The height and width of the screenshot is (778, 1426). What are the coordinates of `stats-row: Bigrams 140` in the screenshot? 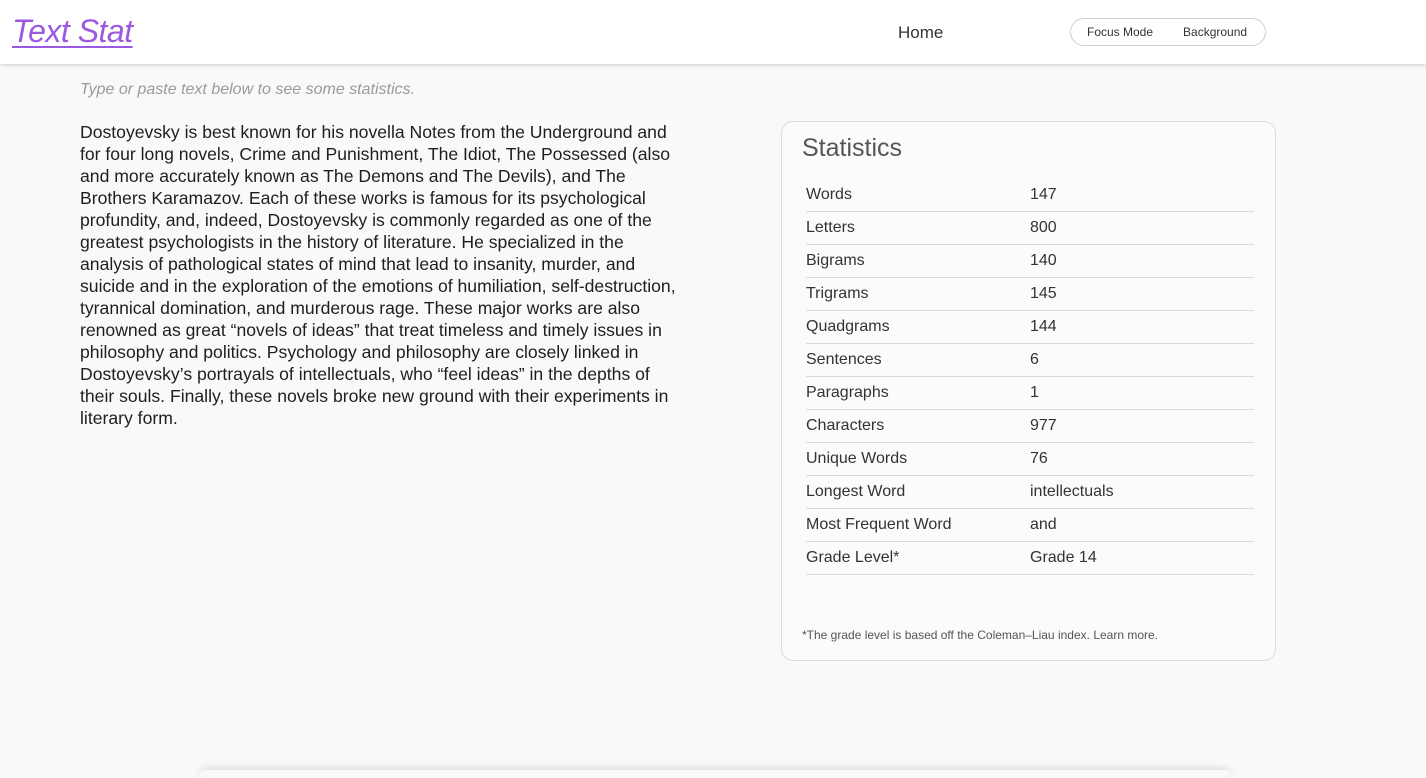 It's located at (1030, 261).